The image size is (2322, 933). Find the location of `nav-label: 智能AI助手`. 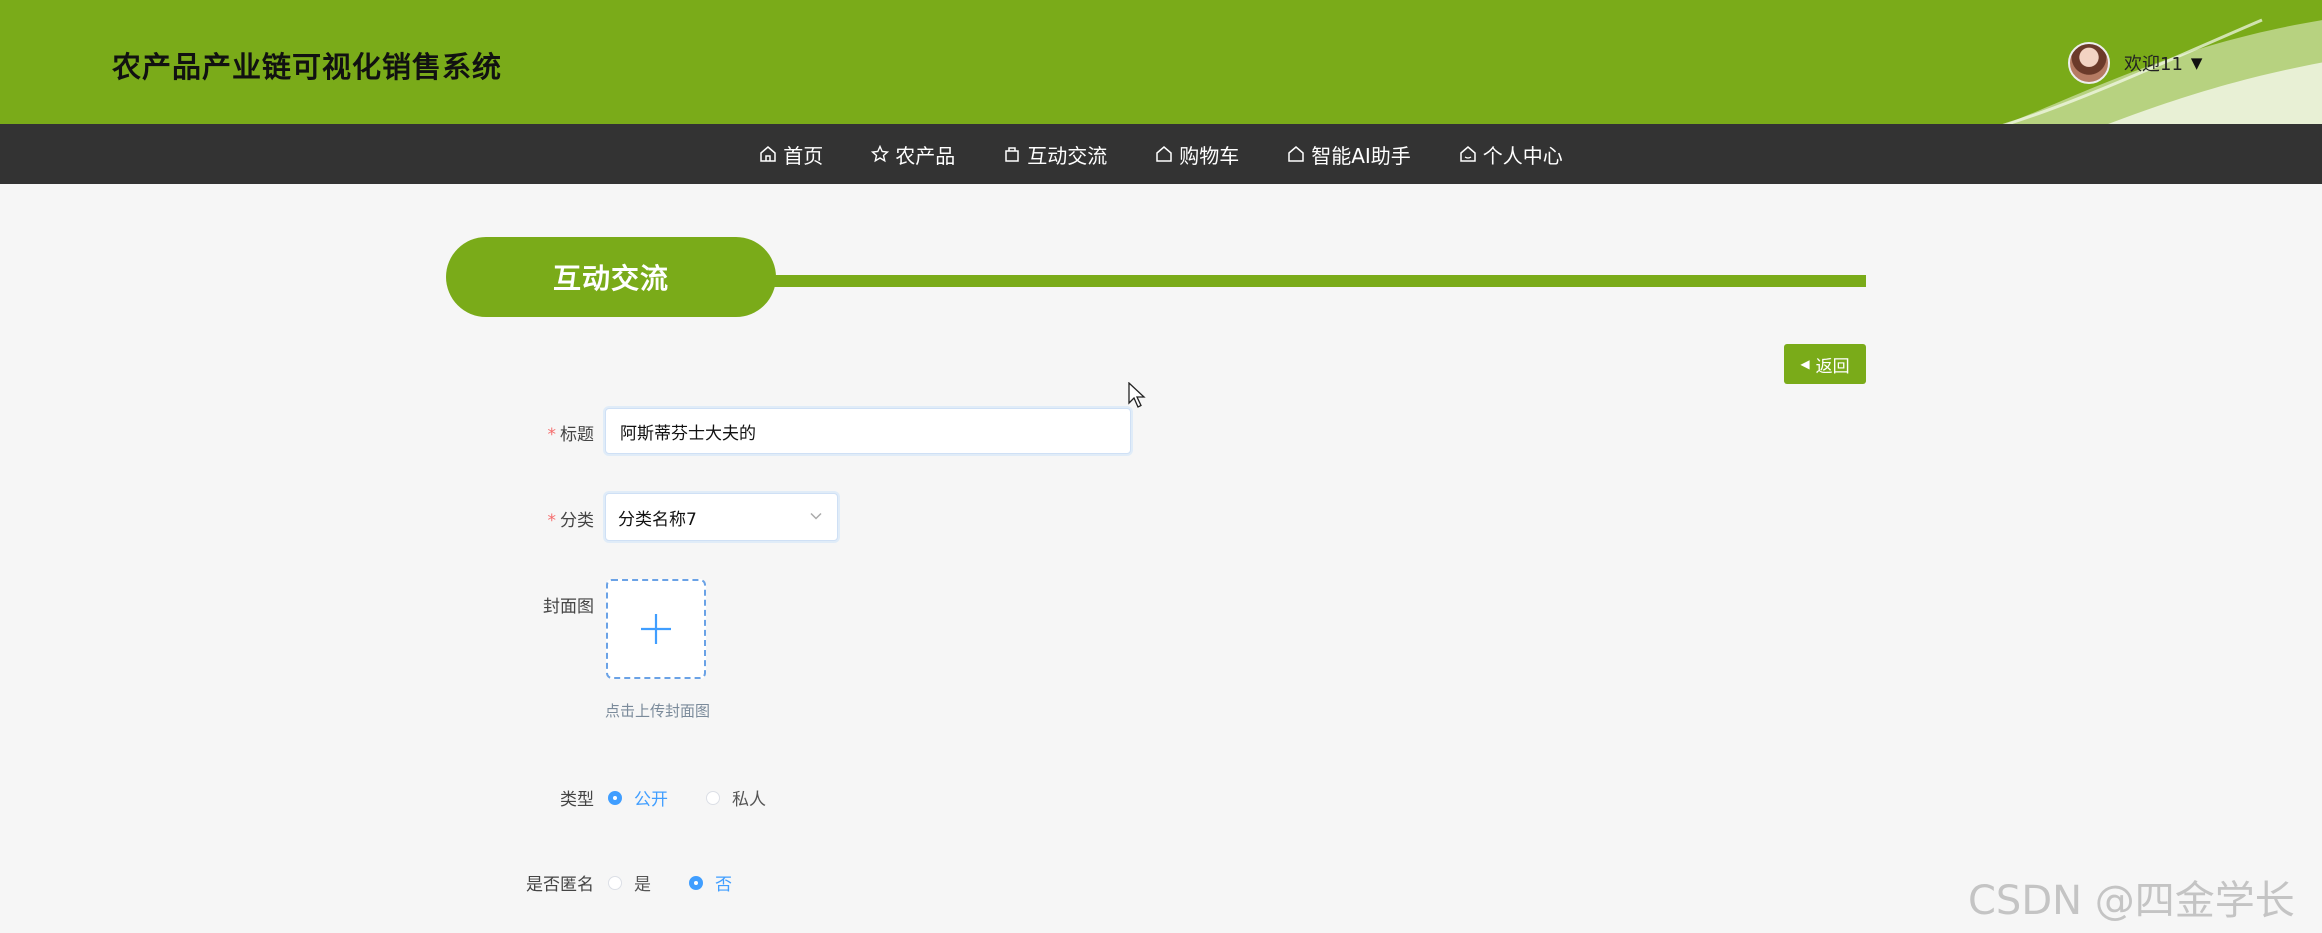

nav-label: 智能AI助手 is located at coordinates (1361, 155).